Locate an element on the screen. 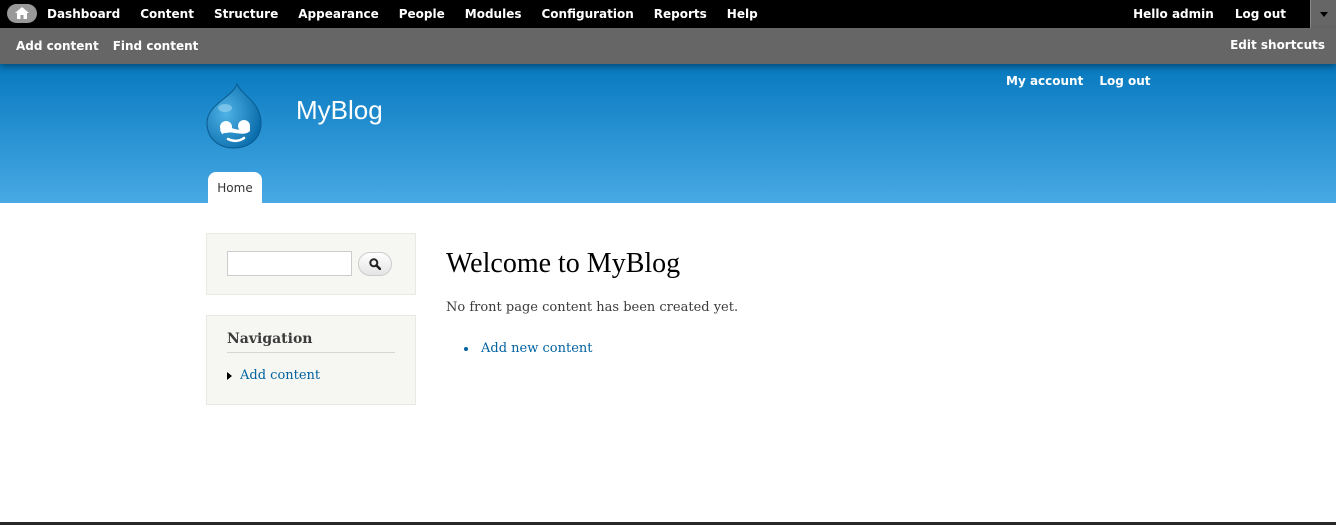 This screenshot has height=525, width=1336. menu-modules: Modules is located at coordinates (493, 14).